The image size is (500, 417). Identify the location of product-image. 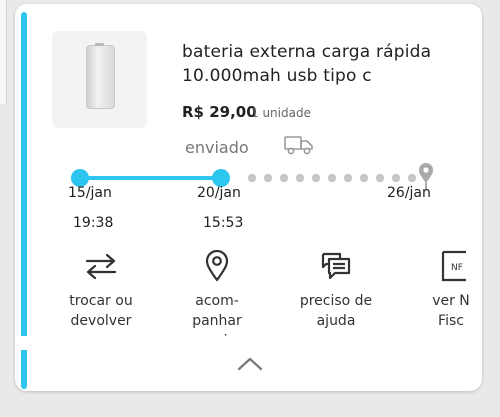
(99, 79).